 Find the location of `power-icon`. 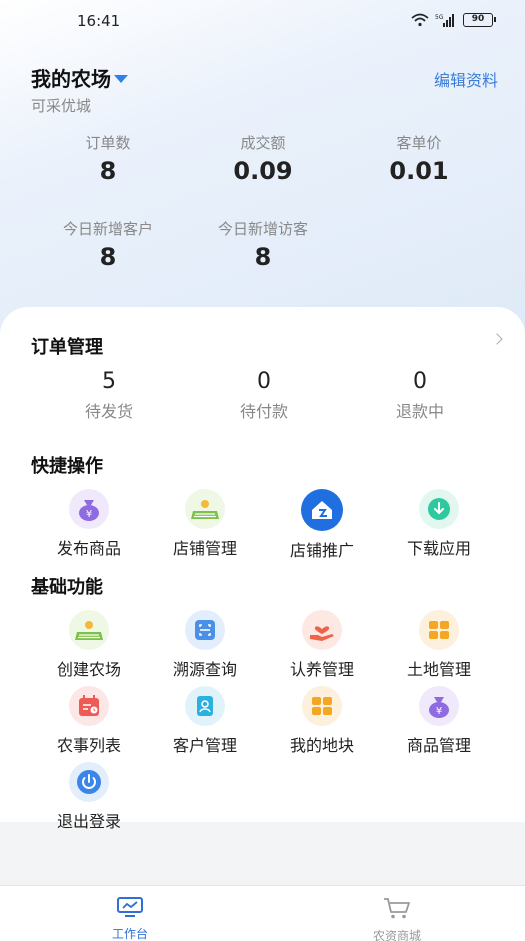

power-icon is located at coordinates (89, 782).